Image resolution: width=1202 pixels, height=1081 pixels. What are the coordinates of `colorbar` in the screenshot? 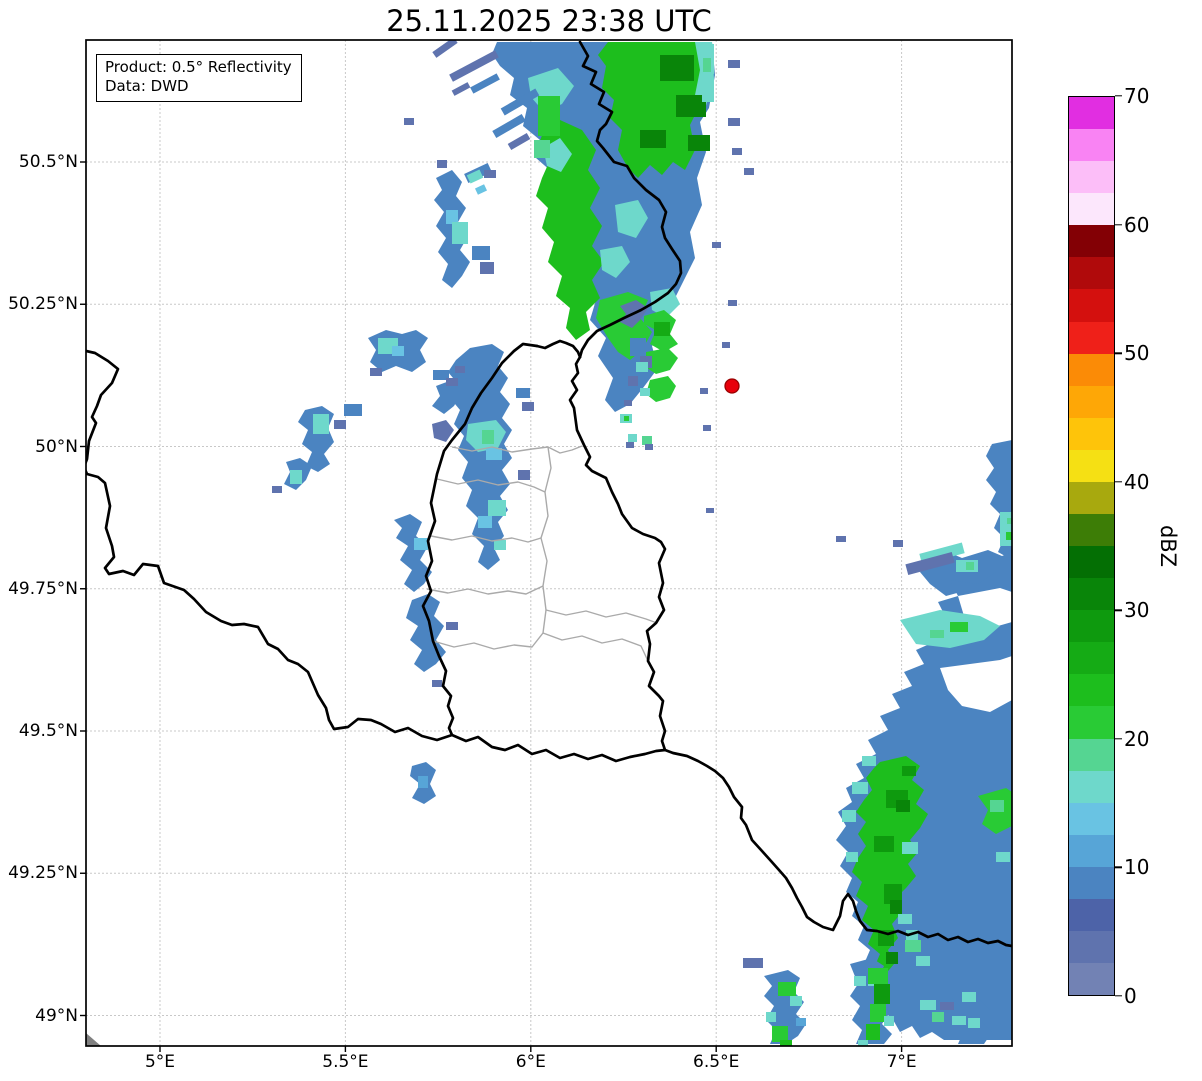 It's located at (1091, 546).